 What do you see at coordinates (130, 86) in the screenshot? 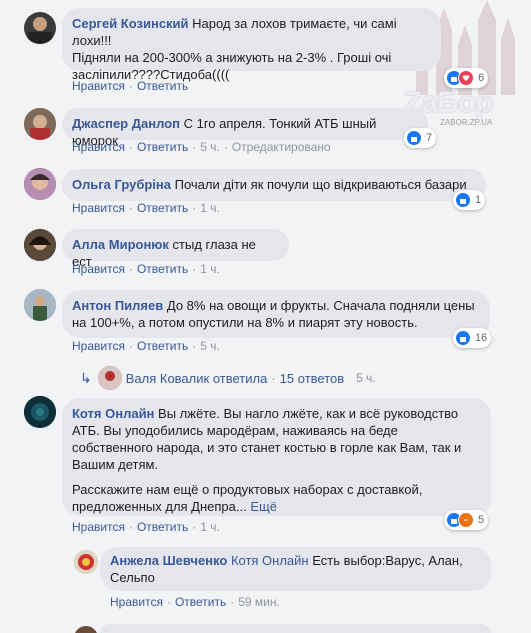
I see `comment-actions: Нравится · Ответить` at bounding box center [130, 86].